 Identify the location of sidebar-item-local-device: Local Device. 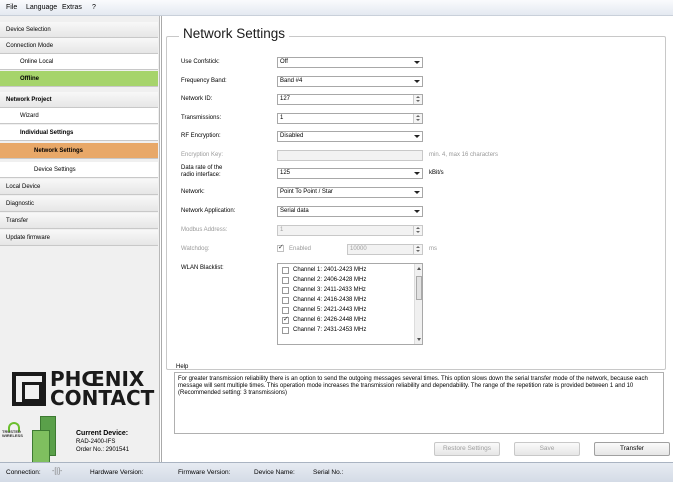
(79, 187).